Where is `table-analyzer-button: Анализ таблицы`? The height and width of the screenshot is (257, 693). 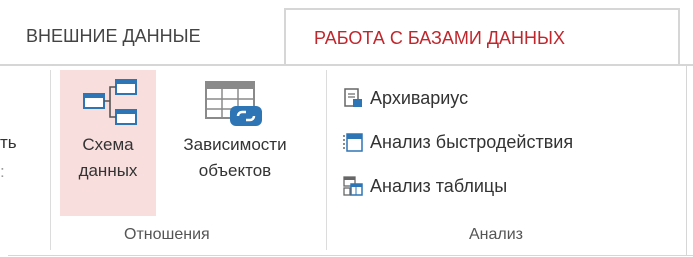
table-analyzer-button: Анализ таблицы is located at coordinates (424, 186).